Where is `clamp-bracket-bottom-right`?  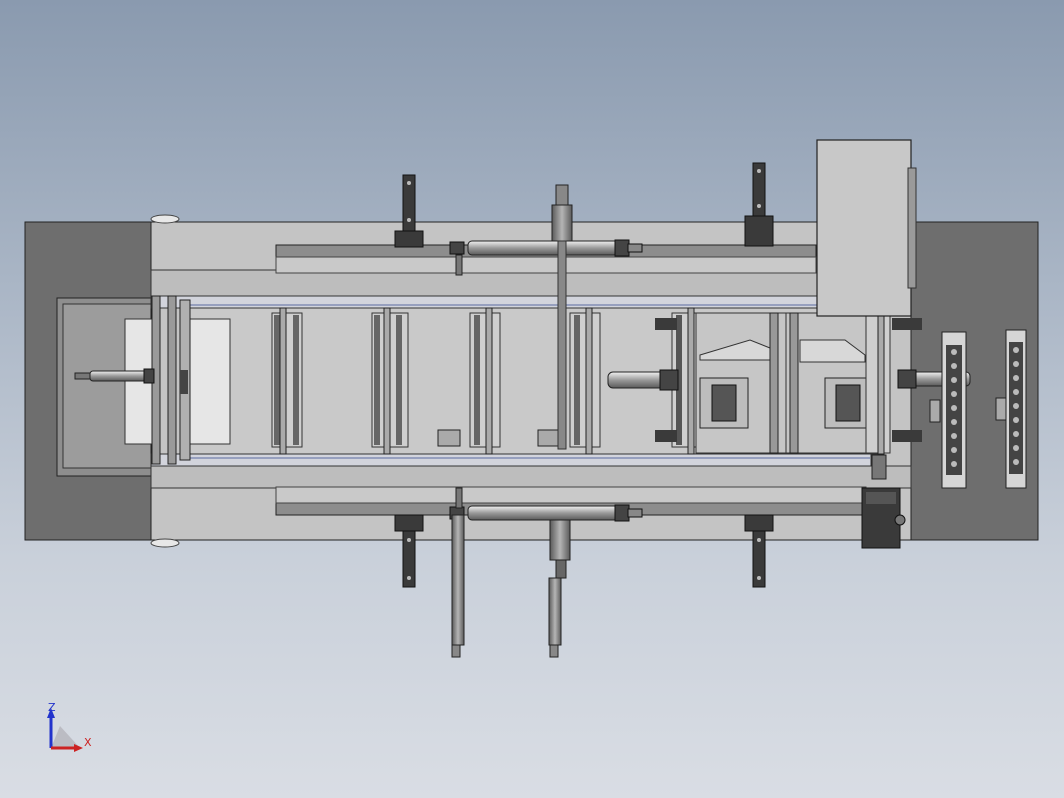 clamp-bracket-bottom-right is located at coordinates (759, 551).